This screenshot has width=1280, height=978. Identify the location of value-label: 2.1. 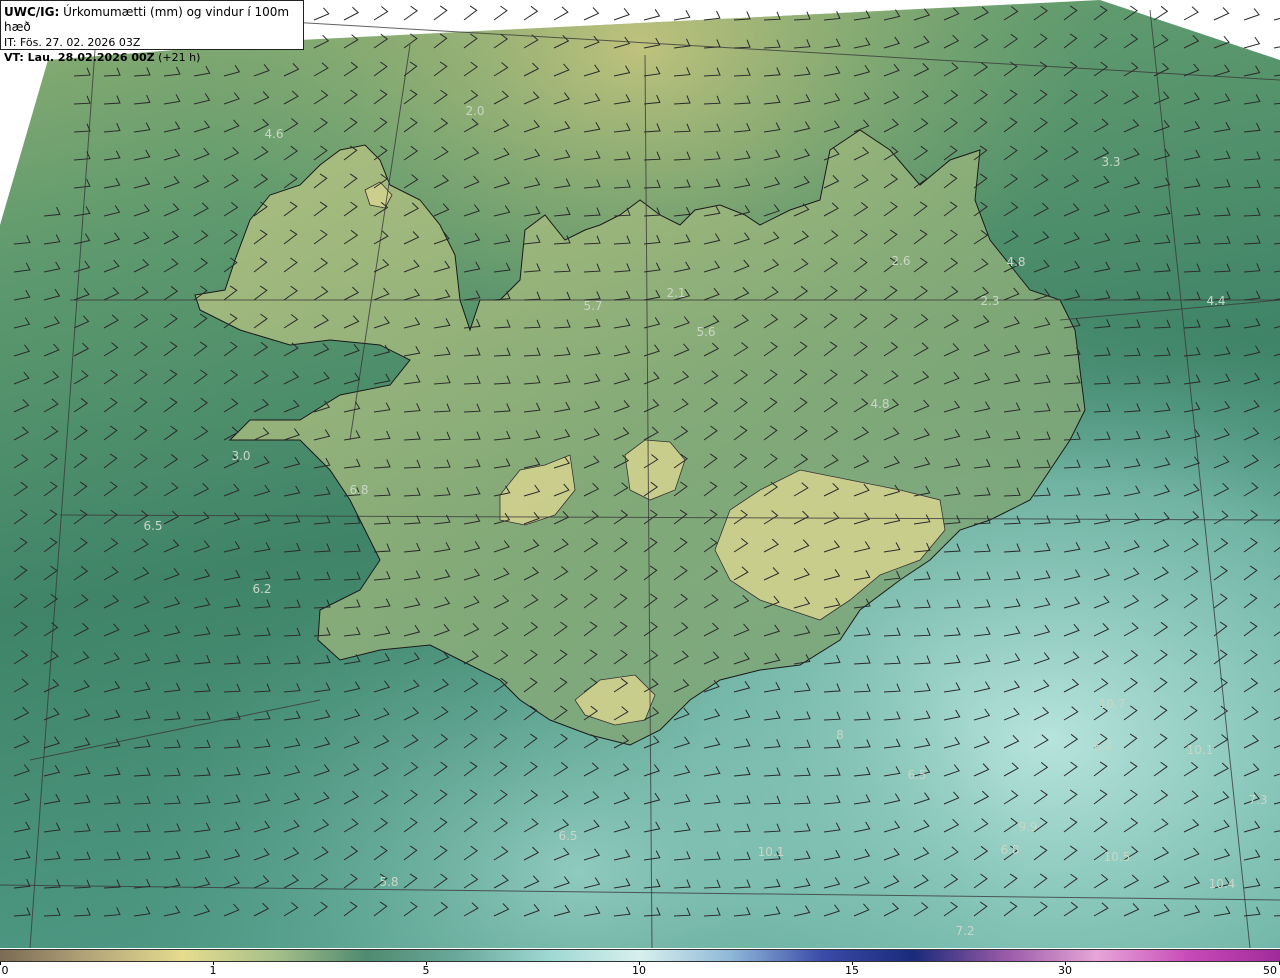
(676, 293).